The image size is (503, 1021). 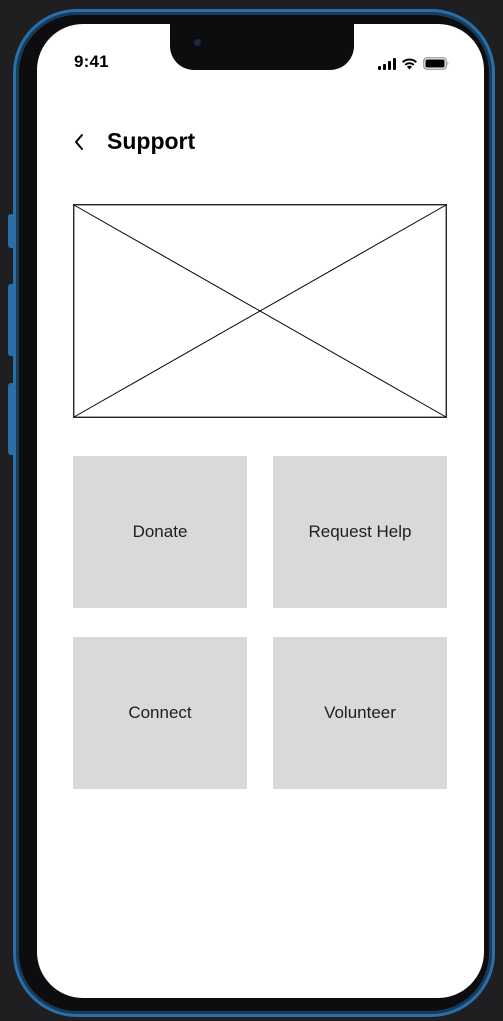 I want to click on notch, so click(x=262, y=47).